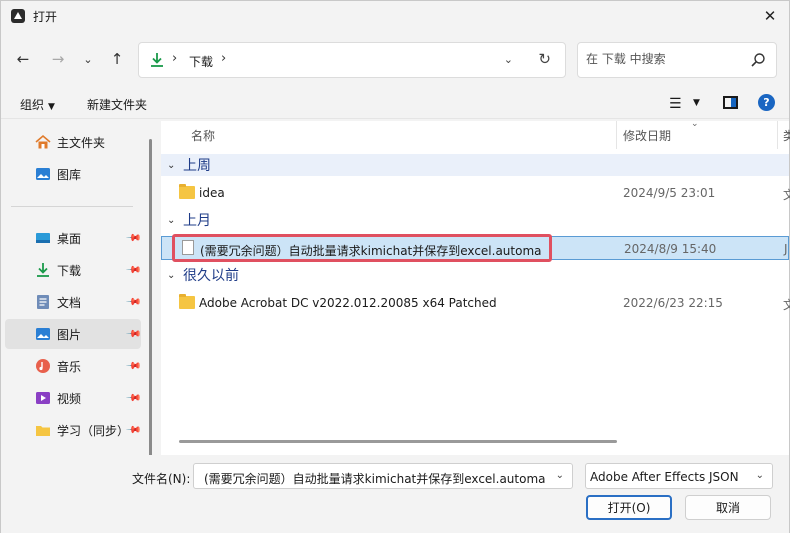  What do you see at coordinates (475, 220) in the screenshot?
I see `group-header-last-month: ⌄ 上月` at bounding box center [475, 220].